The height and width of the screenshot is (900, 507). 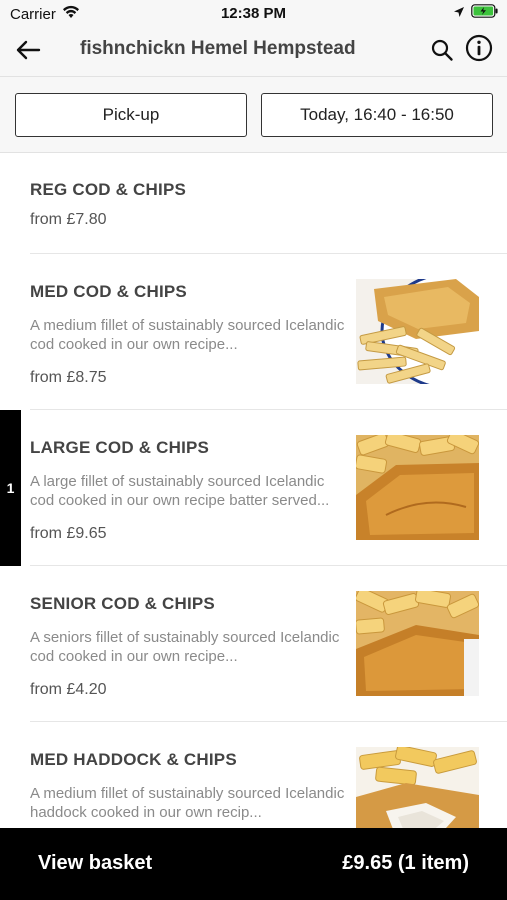 I want to click on page-title: fishnchickn Hemel Hempstead, so click(x=218, y=48).